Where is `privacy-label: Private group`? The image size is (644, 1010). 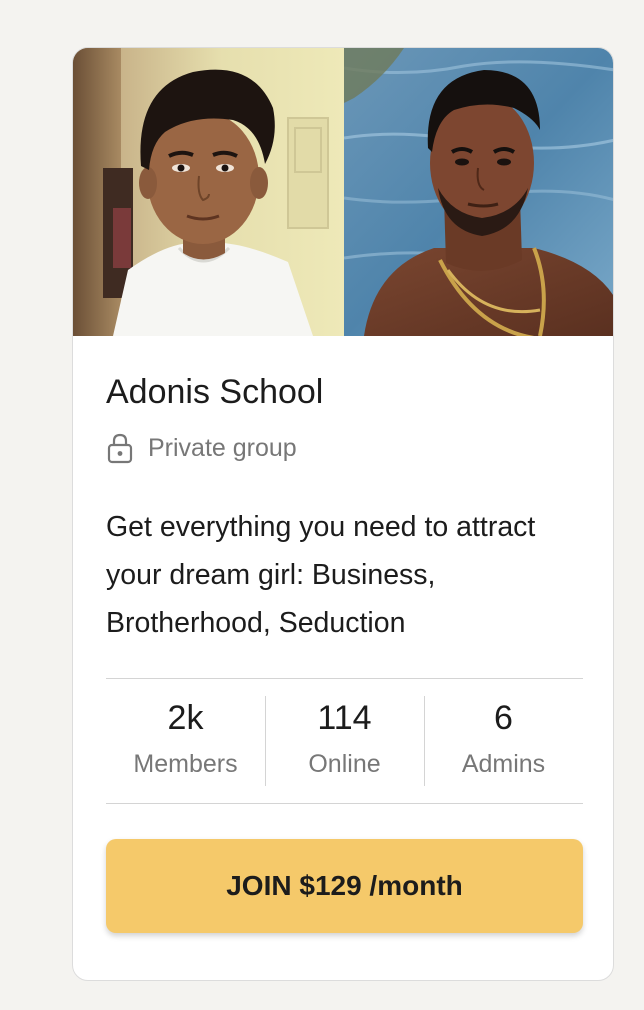
privacy-label: Private group is located at coordinates (222, 447).